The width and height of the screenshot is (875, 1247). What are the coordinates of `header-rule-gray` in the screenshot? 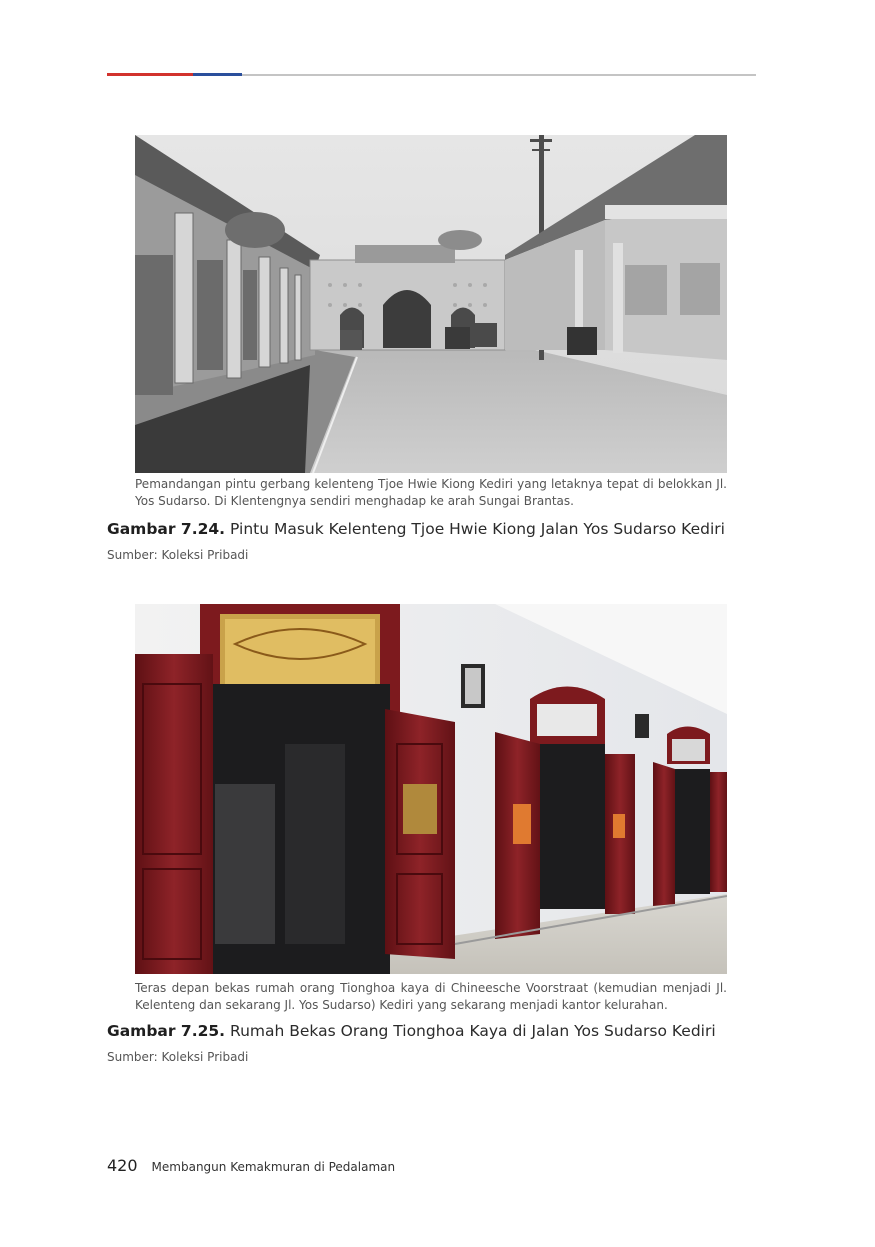 It's located at (499, 75).